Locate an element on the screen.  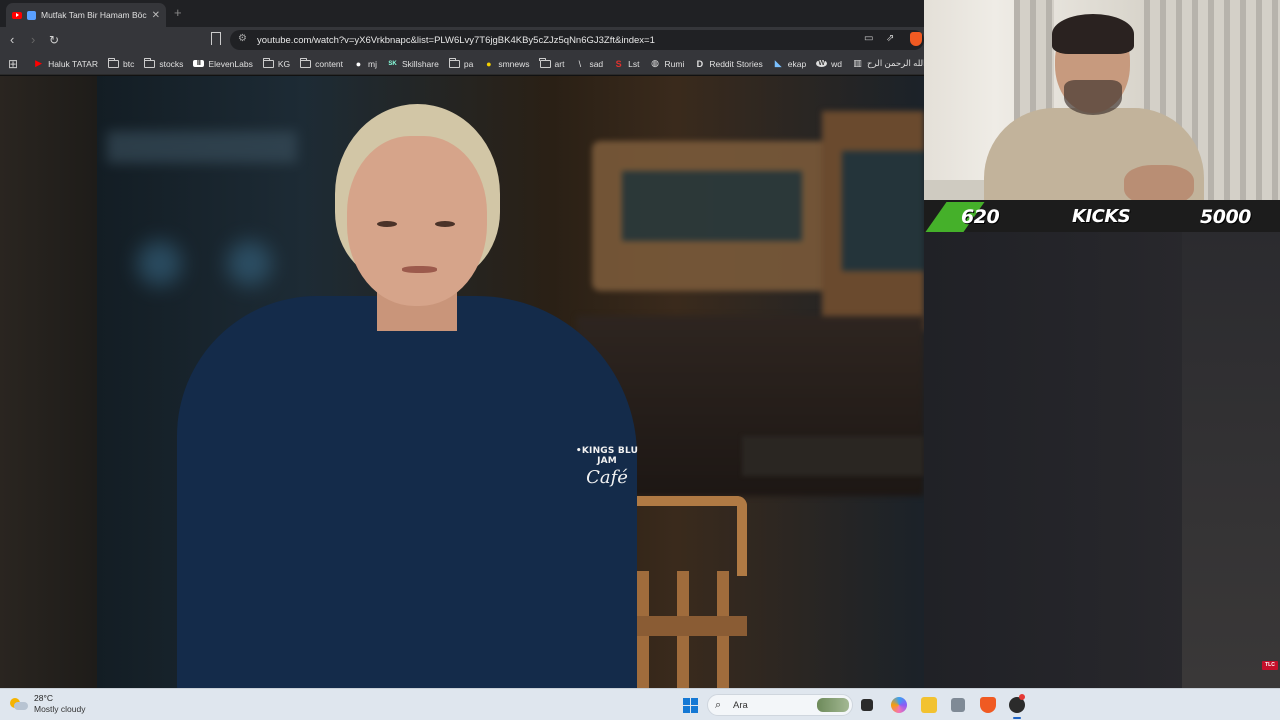
shirt-logo-line1: •KINGS BLU JAM is located at coordinates (607, 456).